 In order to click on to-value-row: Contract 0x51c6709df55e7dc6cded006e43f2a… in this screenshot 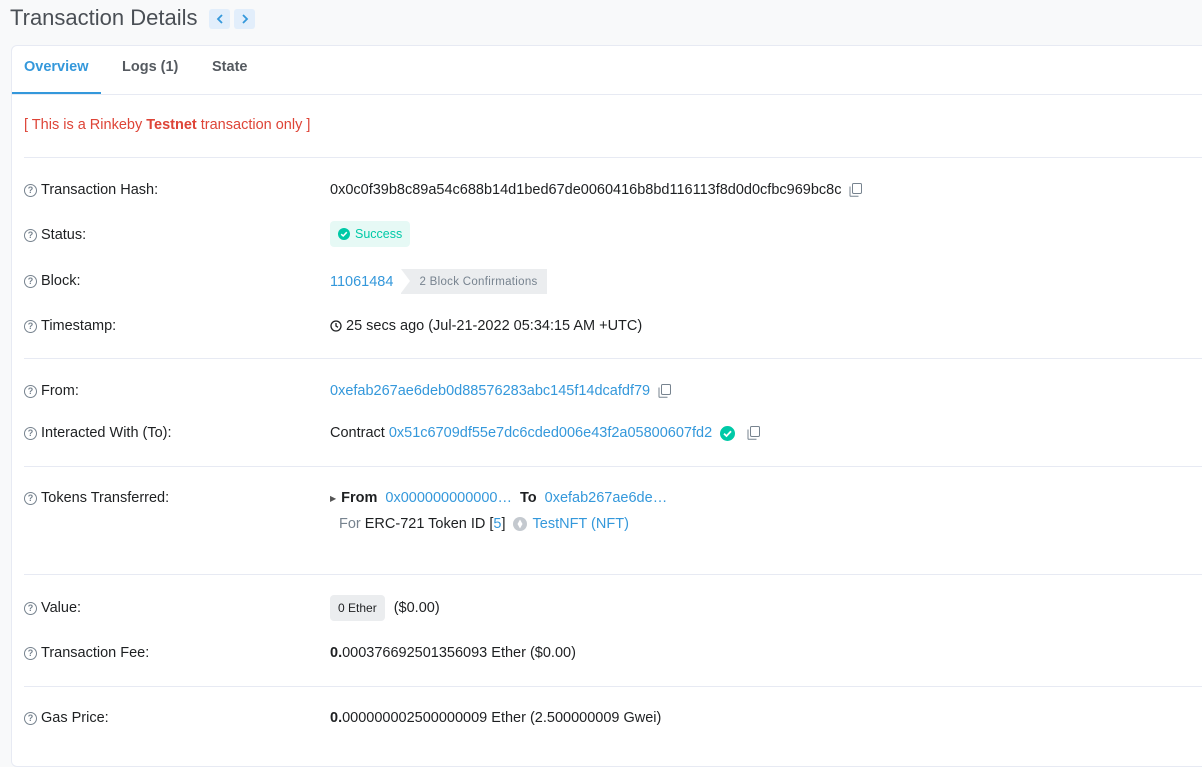, I will do `click(545, 433)`.